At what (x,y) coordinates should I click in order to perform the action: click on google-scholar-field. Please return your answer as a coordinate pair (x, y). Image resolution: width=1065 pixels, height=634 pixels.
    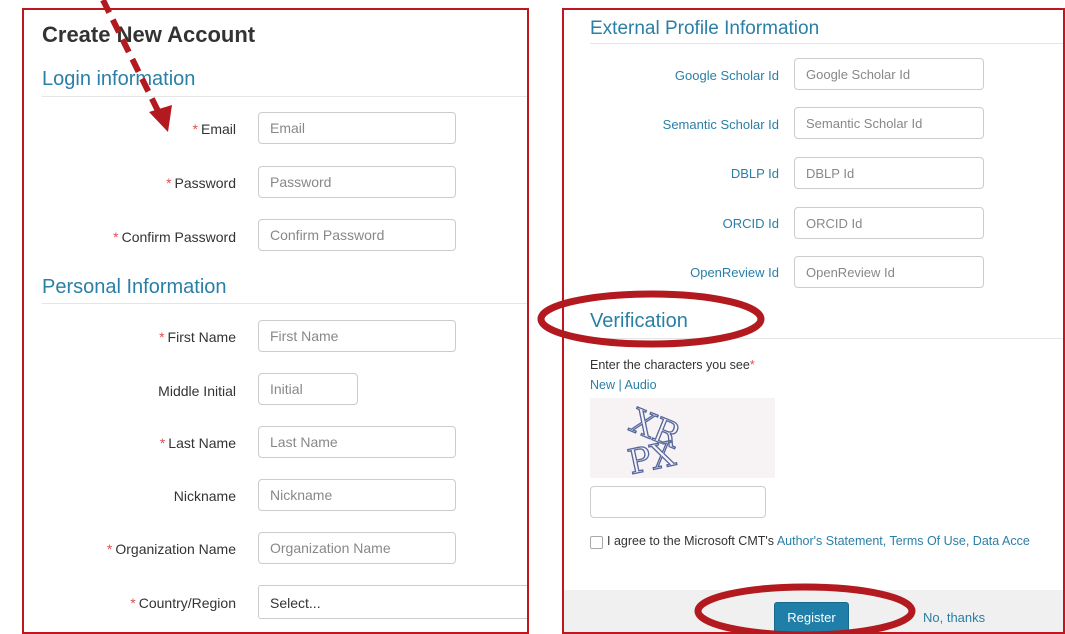
    Looking at the image, I should click on (889, 74).